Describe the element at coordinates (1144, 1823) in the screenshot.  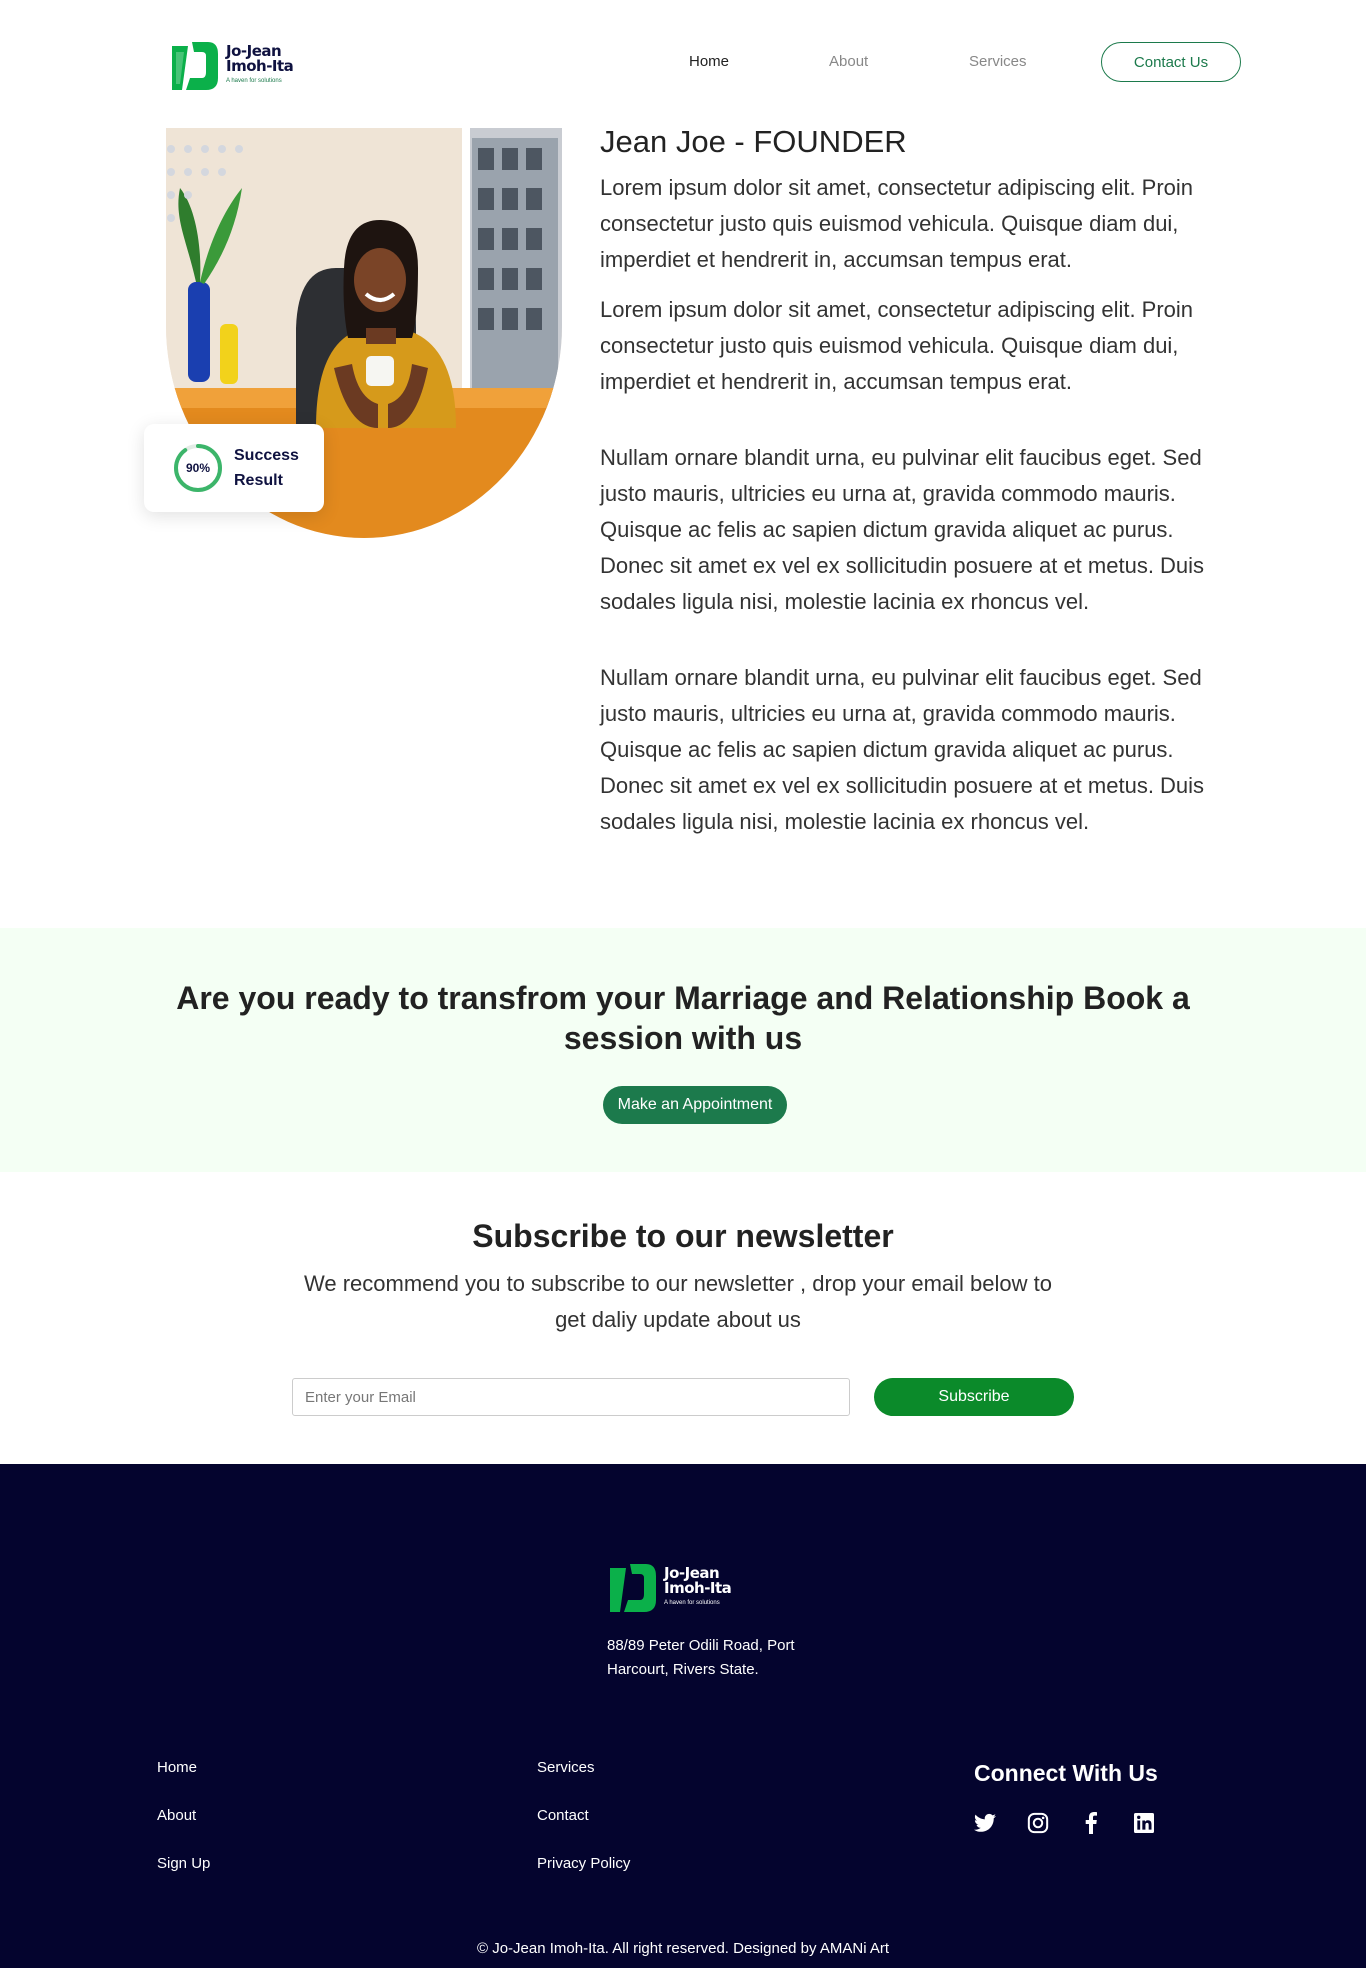
I see `linkedin-icon` at that location.